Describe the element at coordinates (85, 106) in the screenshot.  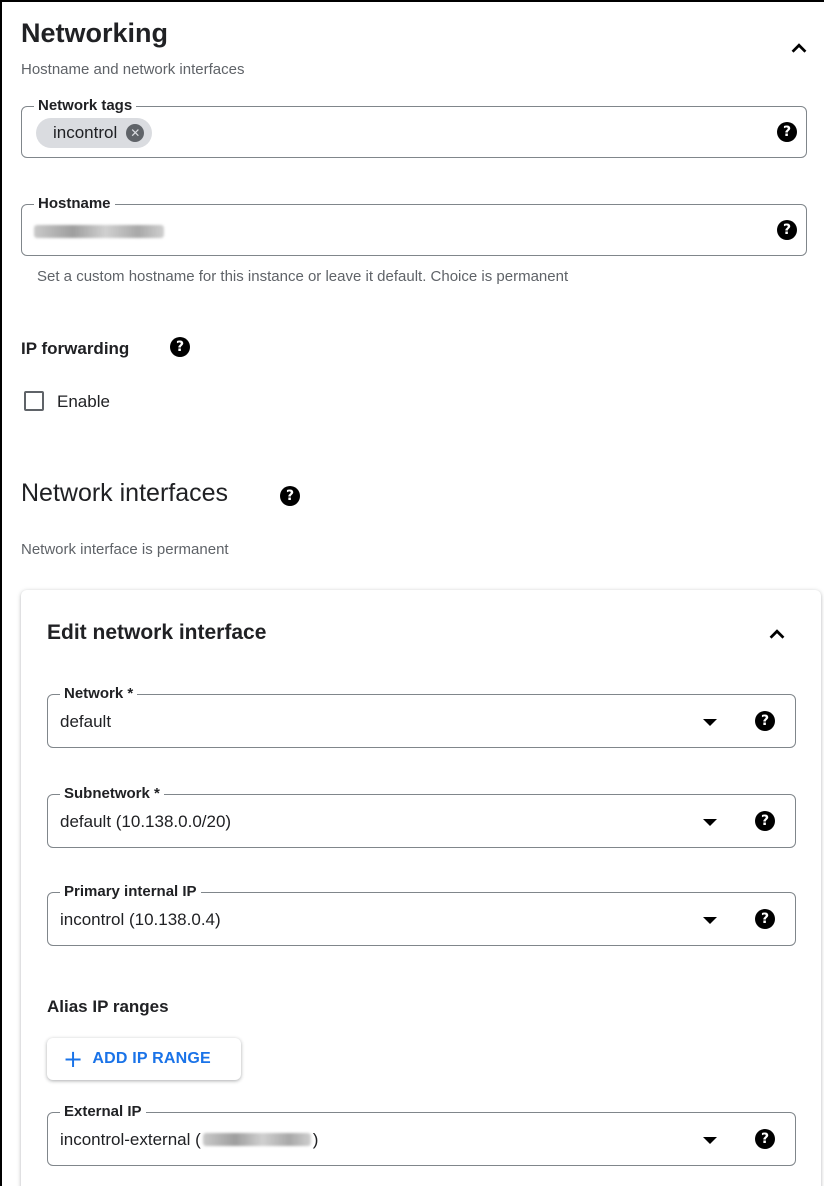
I see `network-tags-label: Network tags` at that location.